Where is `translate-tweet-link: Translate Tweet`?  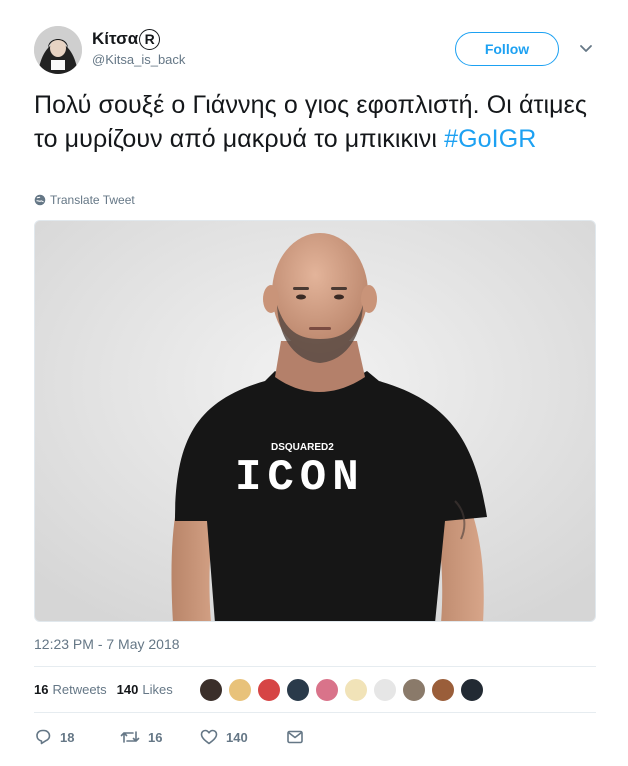 translate-tweet-link: Translate Tweet is located at coordinates (84, 200).